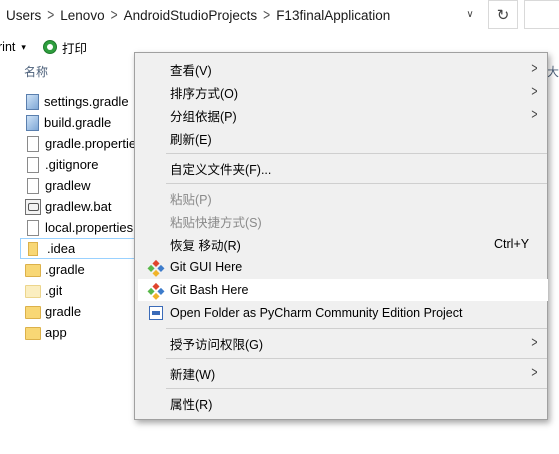  What do you see at coordinates (343, 403) in the screenshot?
I see `menu-item-properties: 属性(R)` at bounding box center [343, 403].